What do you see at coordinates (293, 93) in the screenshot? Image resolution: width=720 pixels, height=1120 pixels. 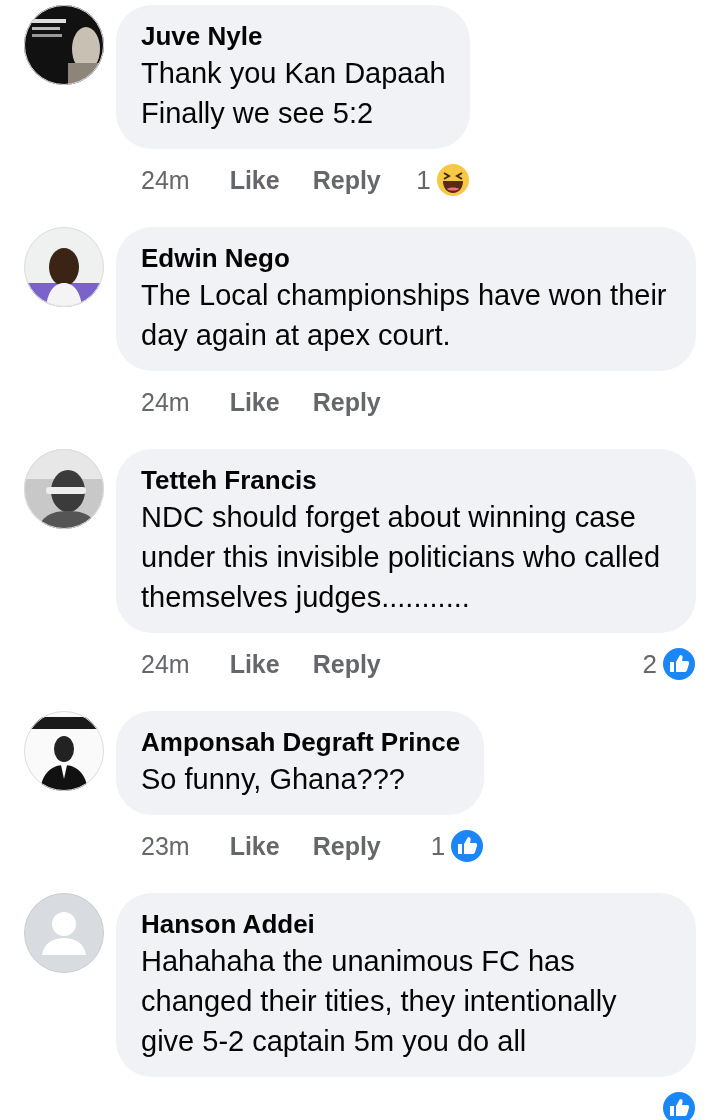 I see `comment-text: Thank you Kan Dapaah Finally we see 5:2` at bounding box center [293, 93].